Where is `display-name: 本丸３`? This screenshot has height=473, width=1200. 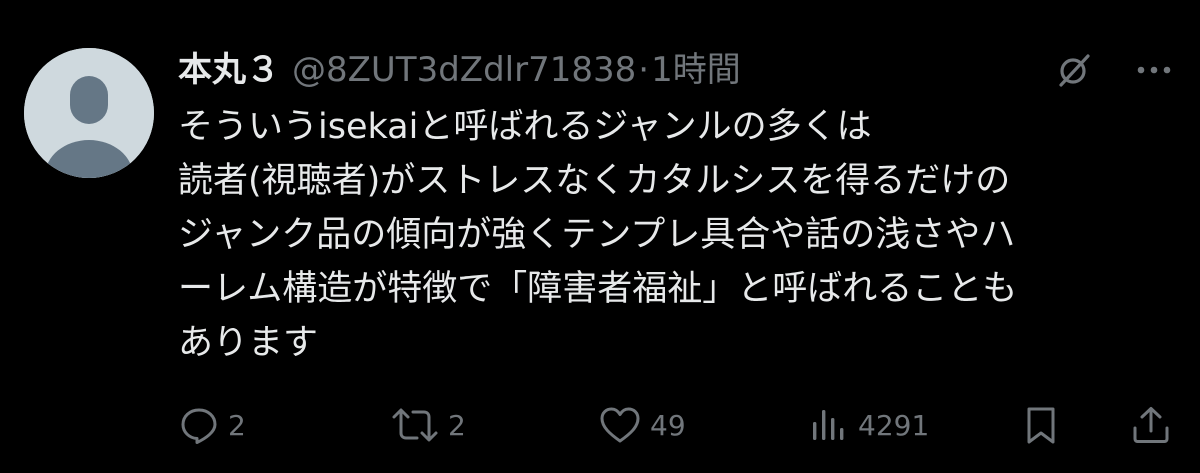
display-name: 本丸３ is located at coordinates (229, 70).